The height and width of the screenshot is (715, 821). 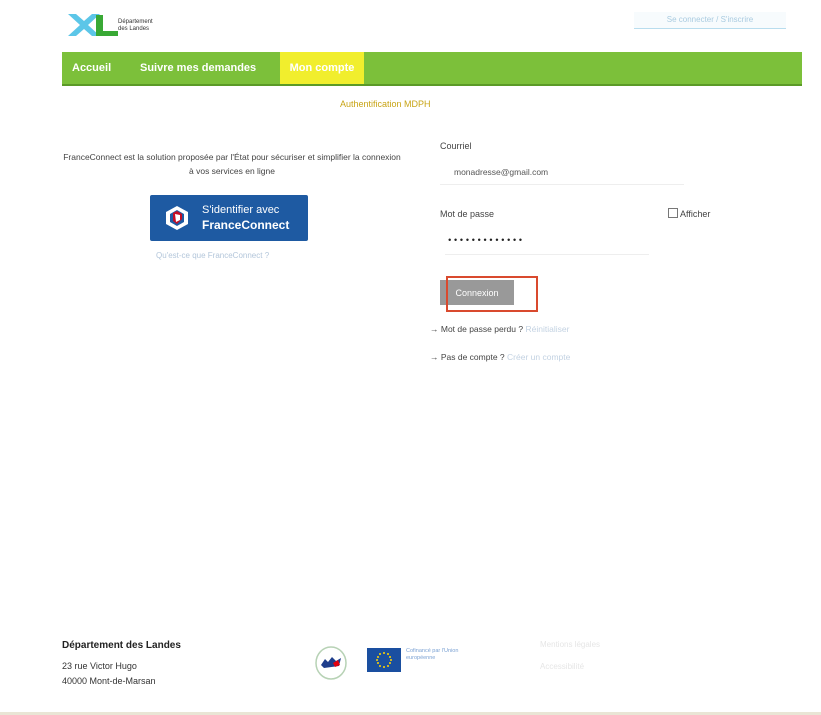 What do you see at coordinates (467, 357) in the screenshot?
I see `signup-text: → Pas de compte ?` at bounding box center [467, 357].